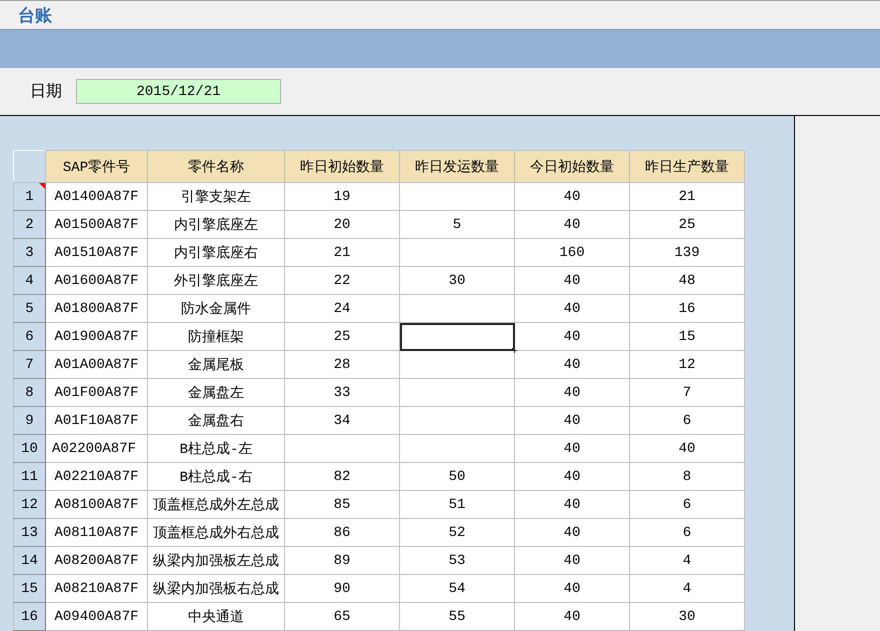 The height and width of the screenshot is (631, 880). What do you see at coordinates (216, 308) in the screenshot?
I see `table-cell: 防水金属件` at bounding box center [216, 308].